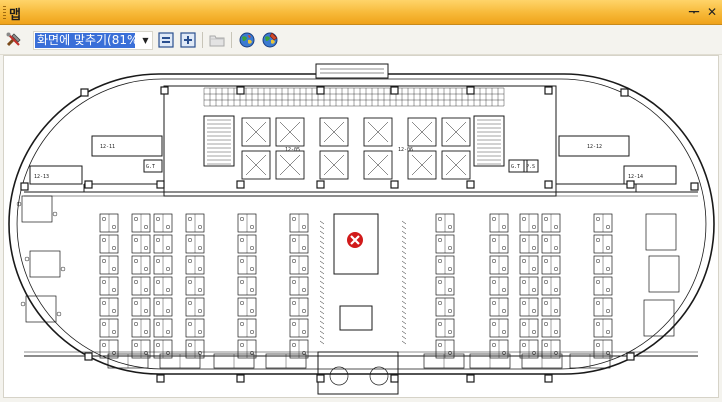 This screenshot has width=722, height=402. Describe the element at coordinates (85, 40) in the screenshot. I see `zoom-select-value: 화면에 맞추기(81%)` at that location.